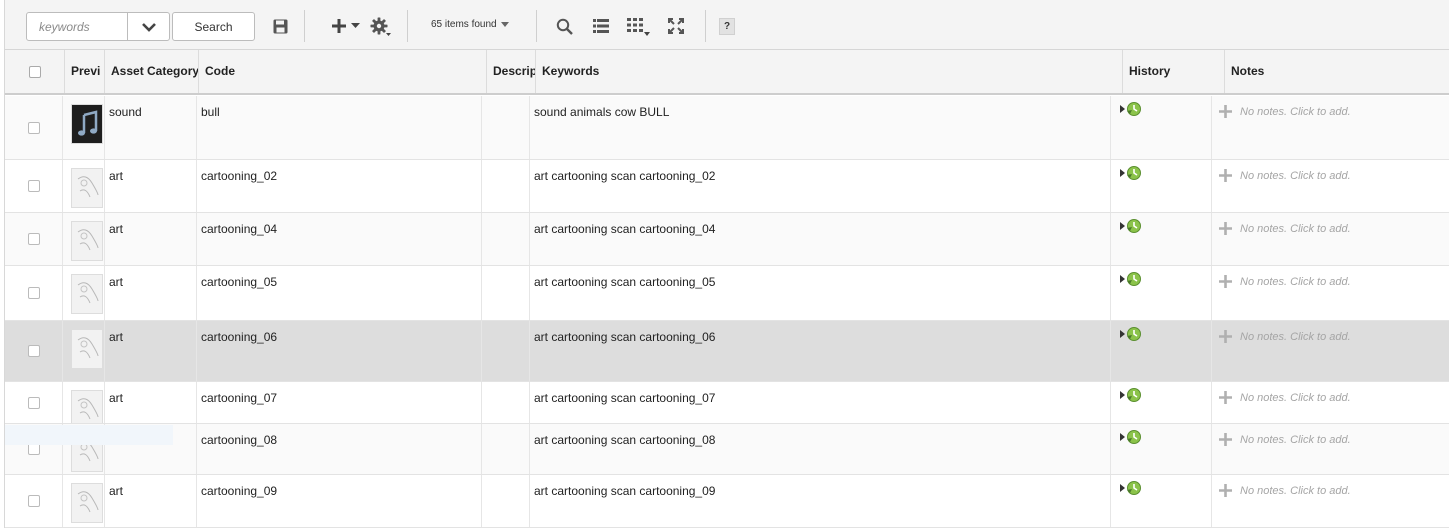 The image size is (1449, 528). What do you see at coordinates (85, 71) in the screenshot?
I see `column-header-preview: Previ` at bounding box center [85, 71].